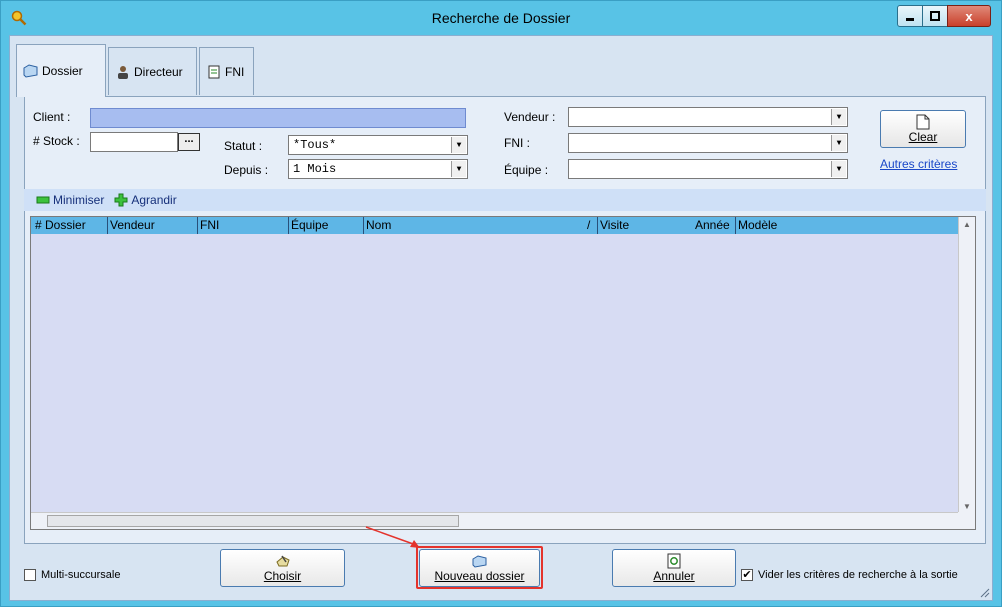  I want to click on checkmark-icon: ✔, so click(747, 575).